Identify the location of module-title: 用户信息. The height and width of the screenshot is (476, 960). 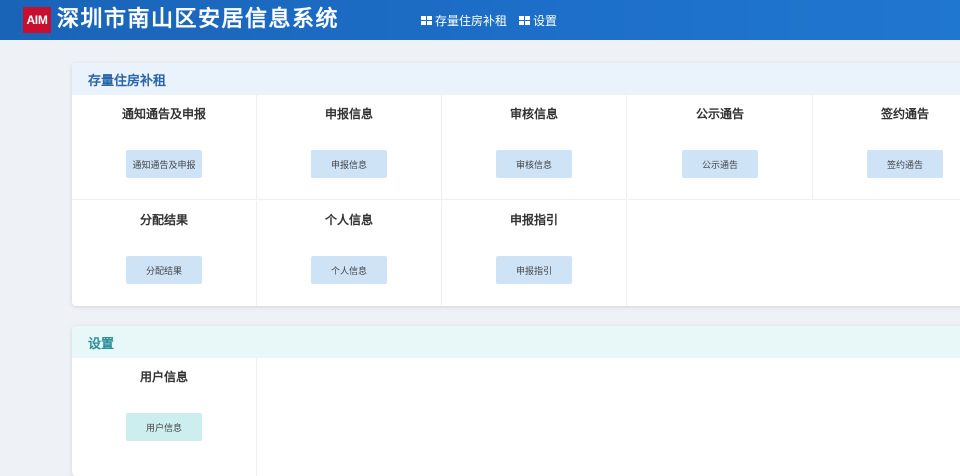
(163, 377).